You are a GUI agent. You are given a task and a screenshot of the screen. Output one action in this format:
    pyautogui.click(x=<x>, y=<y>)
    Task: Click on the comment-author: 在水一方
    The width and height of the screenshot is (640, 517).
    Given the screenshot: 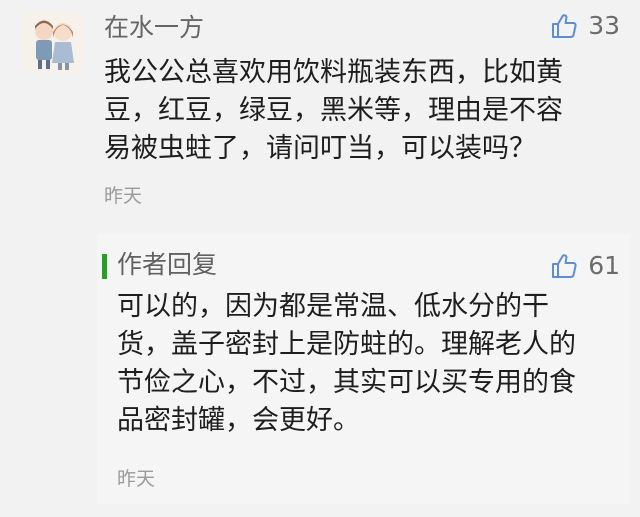 What is the action you would take?
    pyautogui.click(x=154, y=28)
    